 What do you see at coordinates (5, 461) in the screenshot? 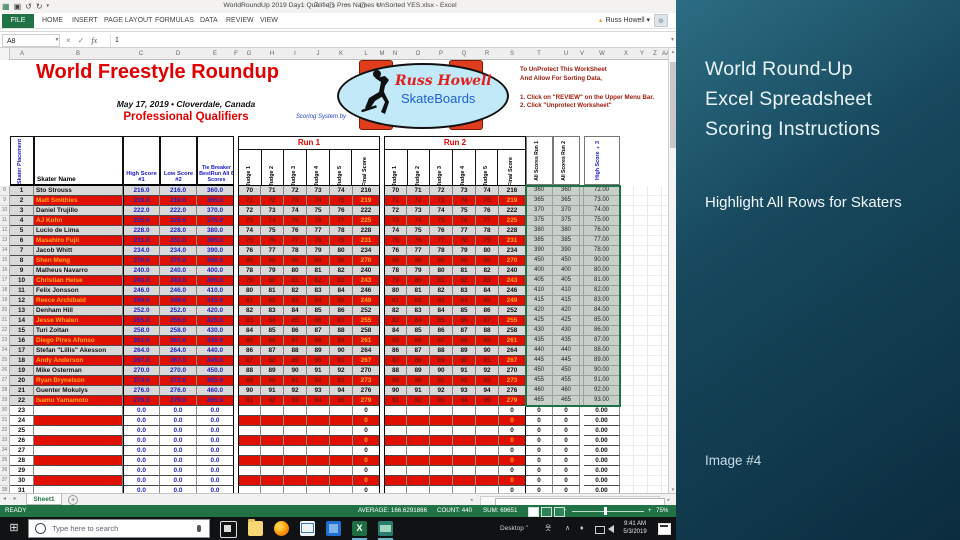
I see `row-number: 35` at bounding box center [5, 461].